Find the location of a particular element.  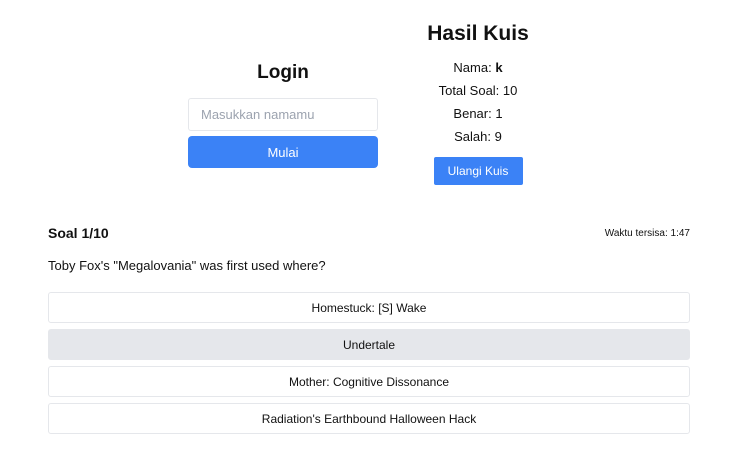

result-wrong: Salah: 9 is located at coordinates (478, 136).